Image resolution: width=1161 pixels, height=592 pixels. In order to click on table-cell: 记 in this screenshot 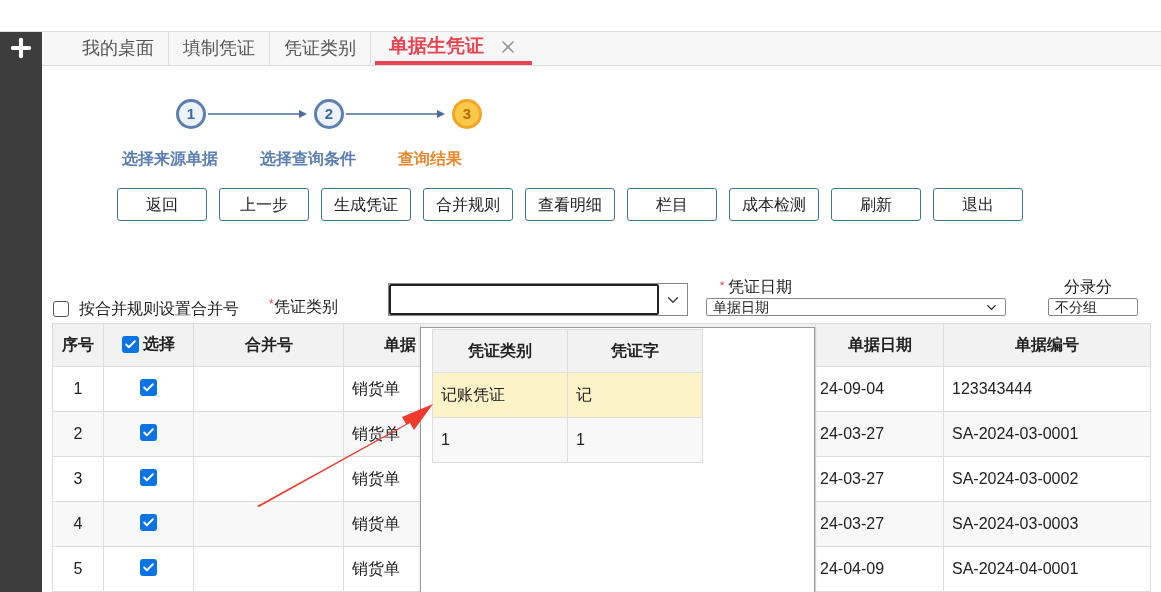, I will do `click(584, 394)`.